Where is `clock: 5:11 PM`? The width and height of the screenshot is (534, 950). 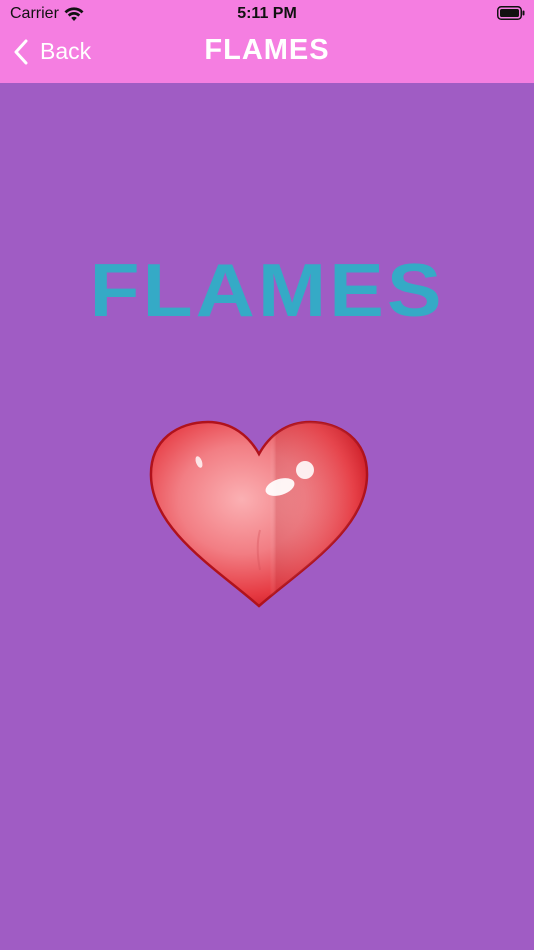 clock: 5:11 PM is located at coordinates (267, 13).